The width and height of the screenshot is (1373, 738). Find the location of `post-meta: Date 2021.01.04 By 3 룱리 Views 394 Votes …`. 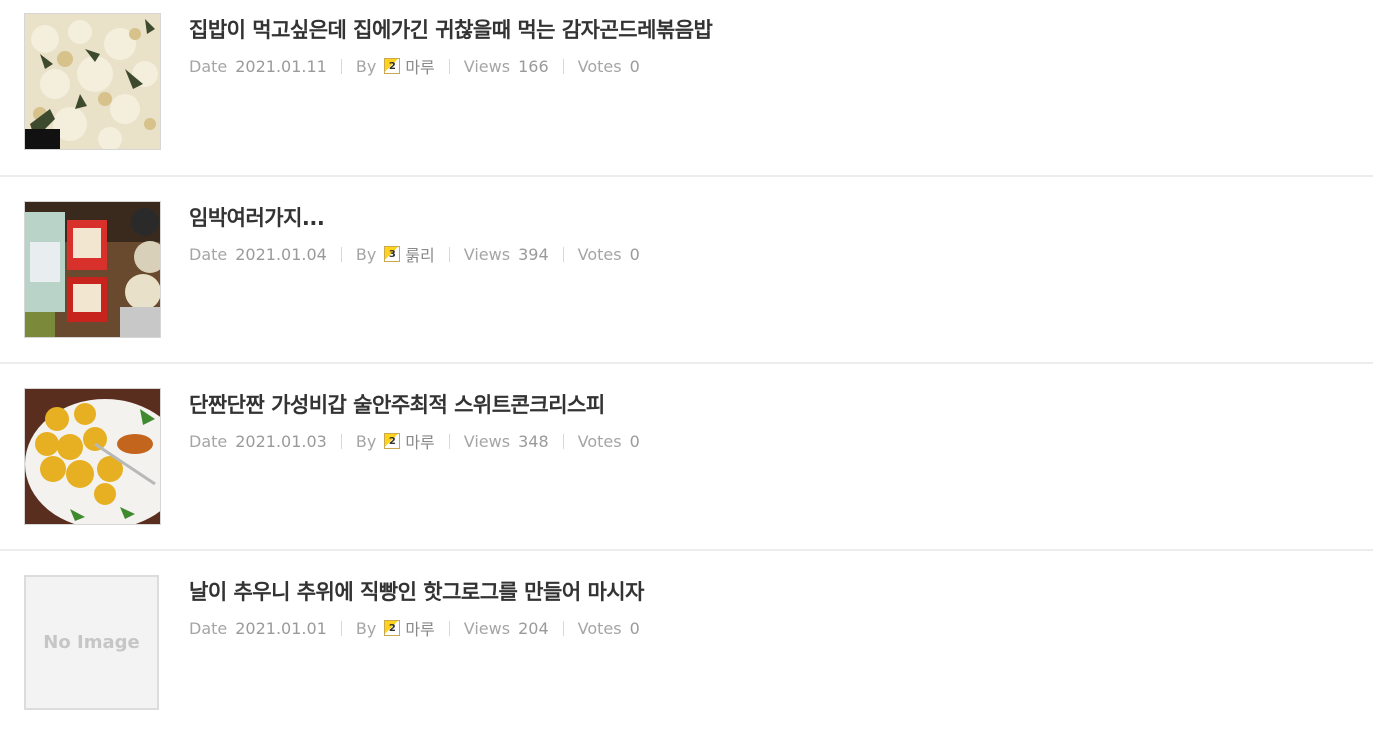

post-meta: Date 2021.01.04 By 3 룱리 Views 394 Votes … is located at coordinates (414, 254).